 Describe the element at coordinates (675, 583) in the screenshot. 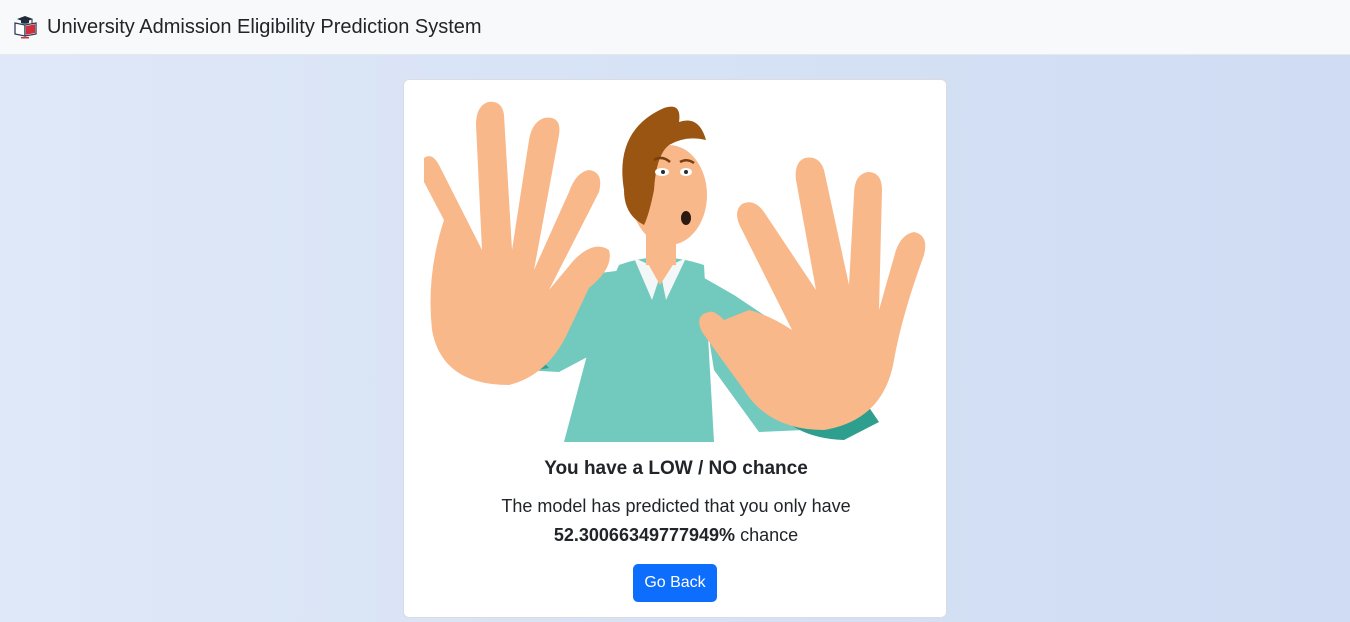

I see `go-back-button: Go Back` at that location.